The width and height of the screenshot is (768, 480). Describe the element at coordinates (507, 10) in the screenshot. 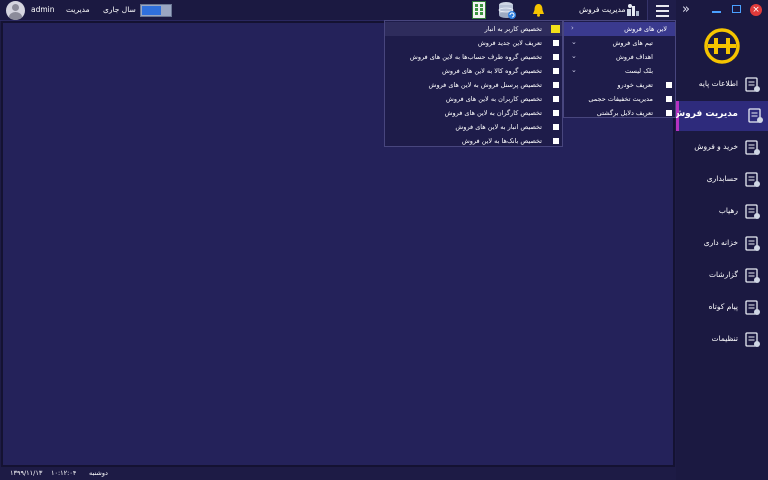

I see `database-sync-icon` at that location.